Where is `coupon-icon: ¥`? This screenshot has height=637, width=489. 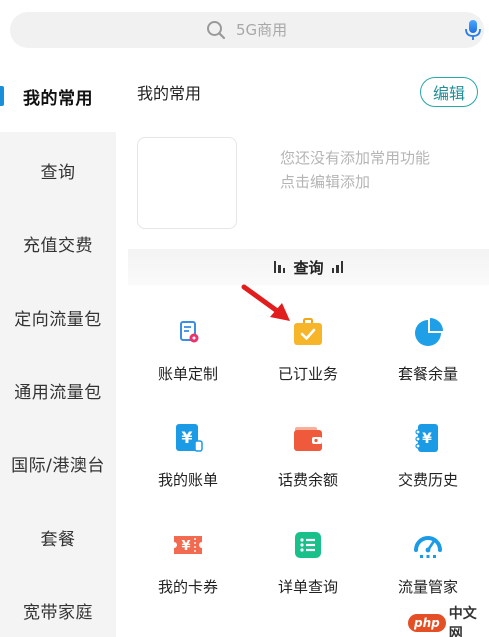
coupon-icon: ¥ is located at coordinates (188, 545).